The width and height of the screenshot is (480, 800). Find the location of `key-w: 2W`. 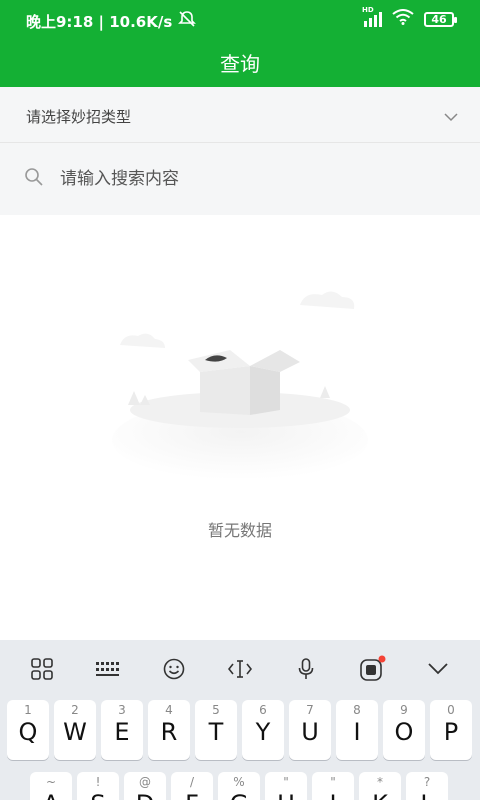

key-w: 2W is located at coordinates (75, 730).